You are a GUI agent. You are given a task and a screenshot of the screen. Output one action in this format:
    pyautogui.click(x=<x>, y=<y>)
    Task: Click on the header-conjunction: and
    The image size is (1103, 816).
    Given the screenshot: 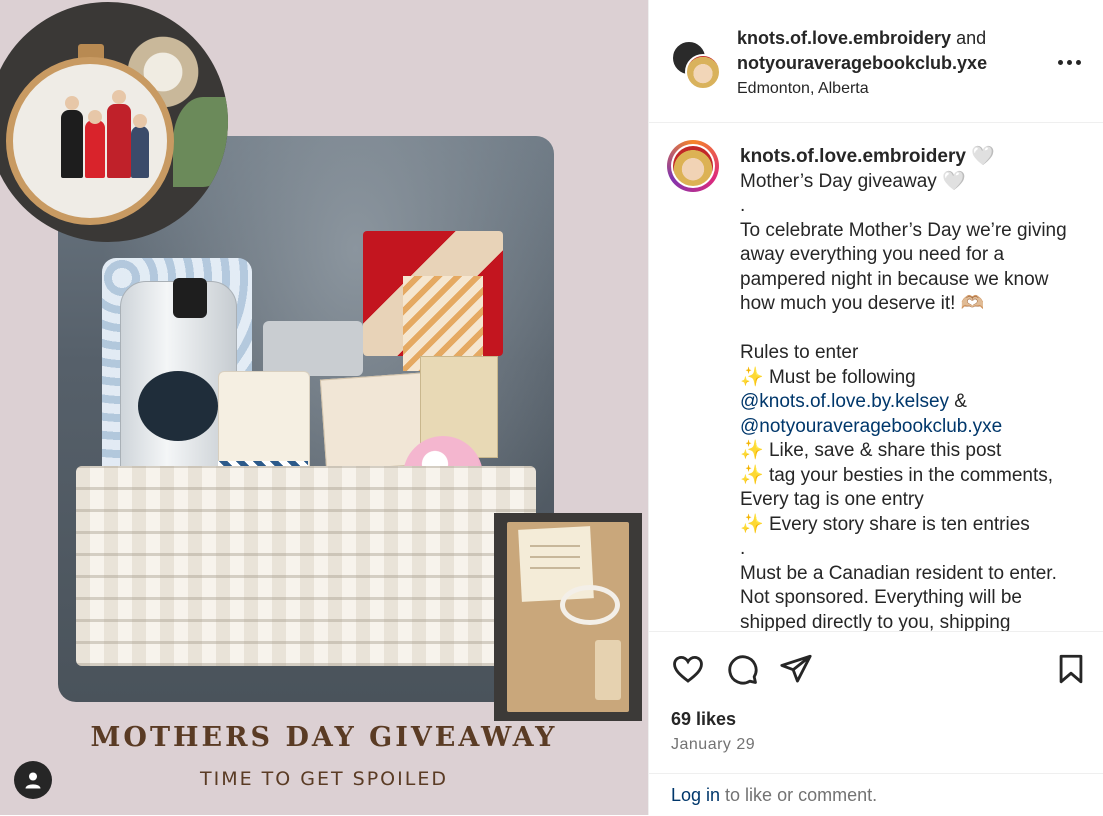 What is the action you would take?
    pyautogui.click(x=971, y=38)
    